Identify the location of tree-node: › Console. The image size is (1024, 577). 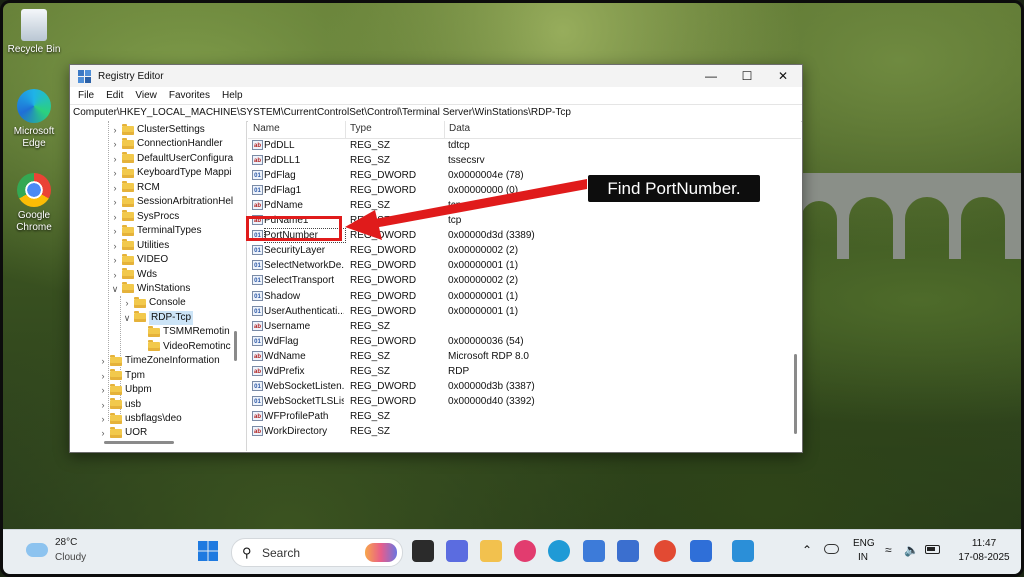
(154, 303).